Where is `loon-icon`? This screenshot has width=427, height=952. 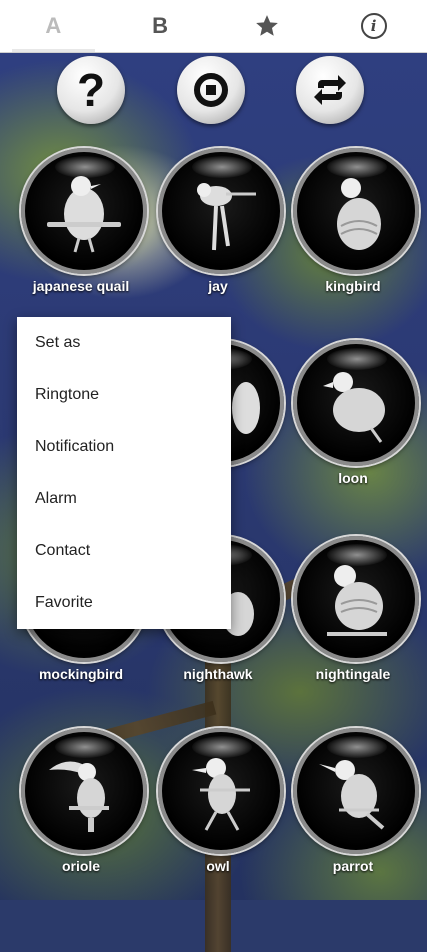 loon-icon is located at coordinates (354, 407).